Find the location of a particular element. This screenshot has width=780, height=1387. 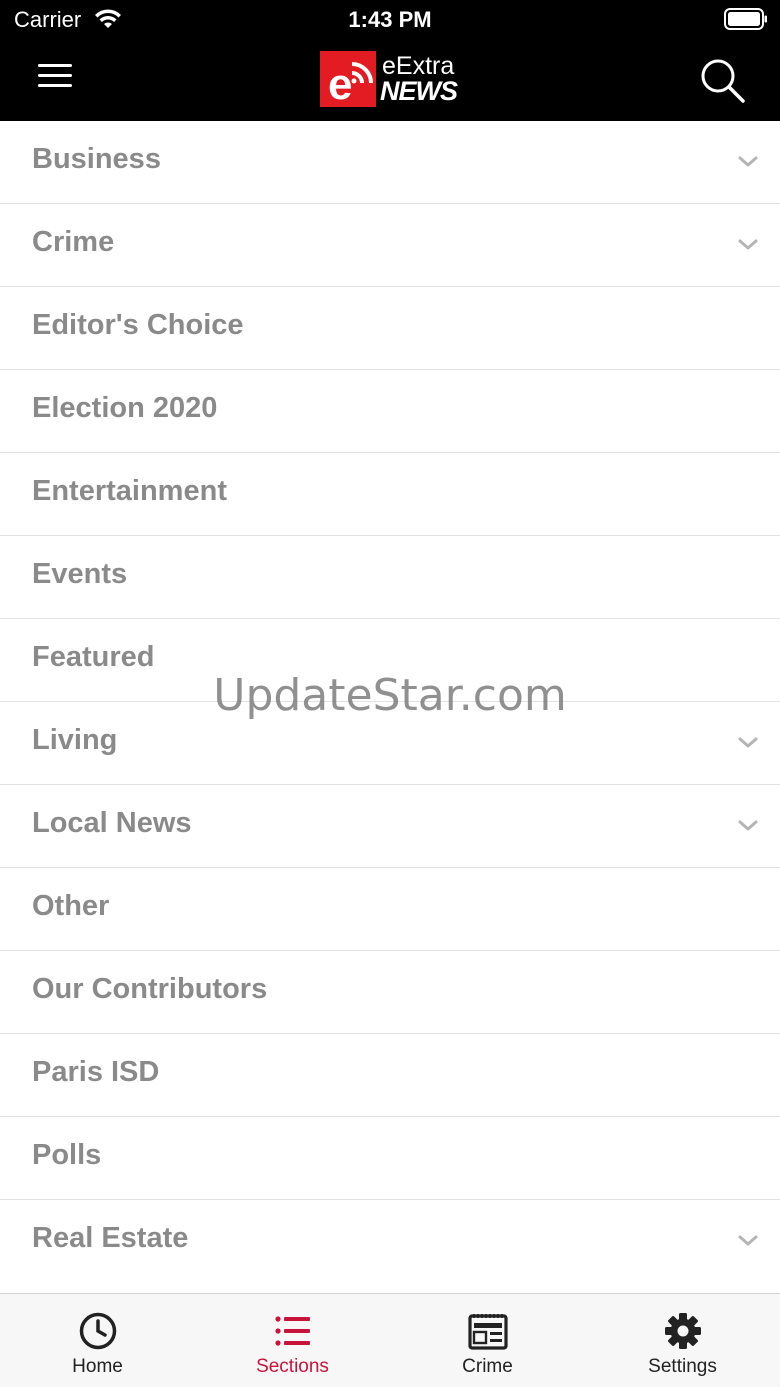

tab-bar: Home Sections Crime Settings is located at coordinates (390, 1340).